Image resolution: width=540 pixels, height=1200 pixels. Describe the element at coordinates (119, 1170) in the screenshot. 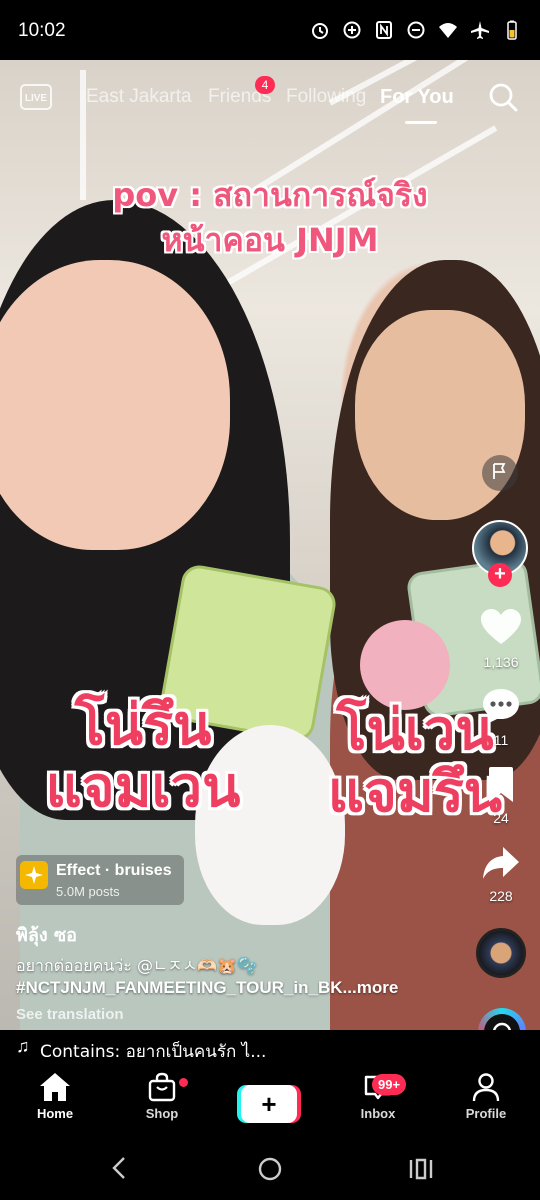

I see `back-icon` at that location.